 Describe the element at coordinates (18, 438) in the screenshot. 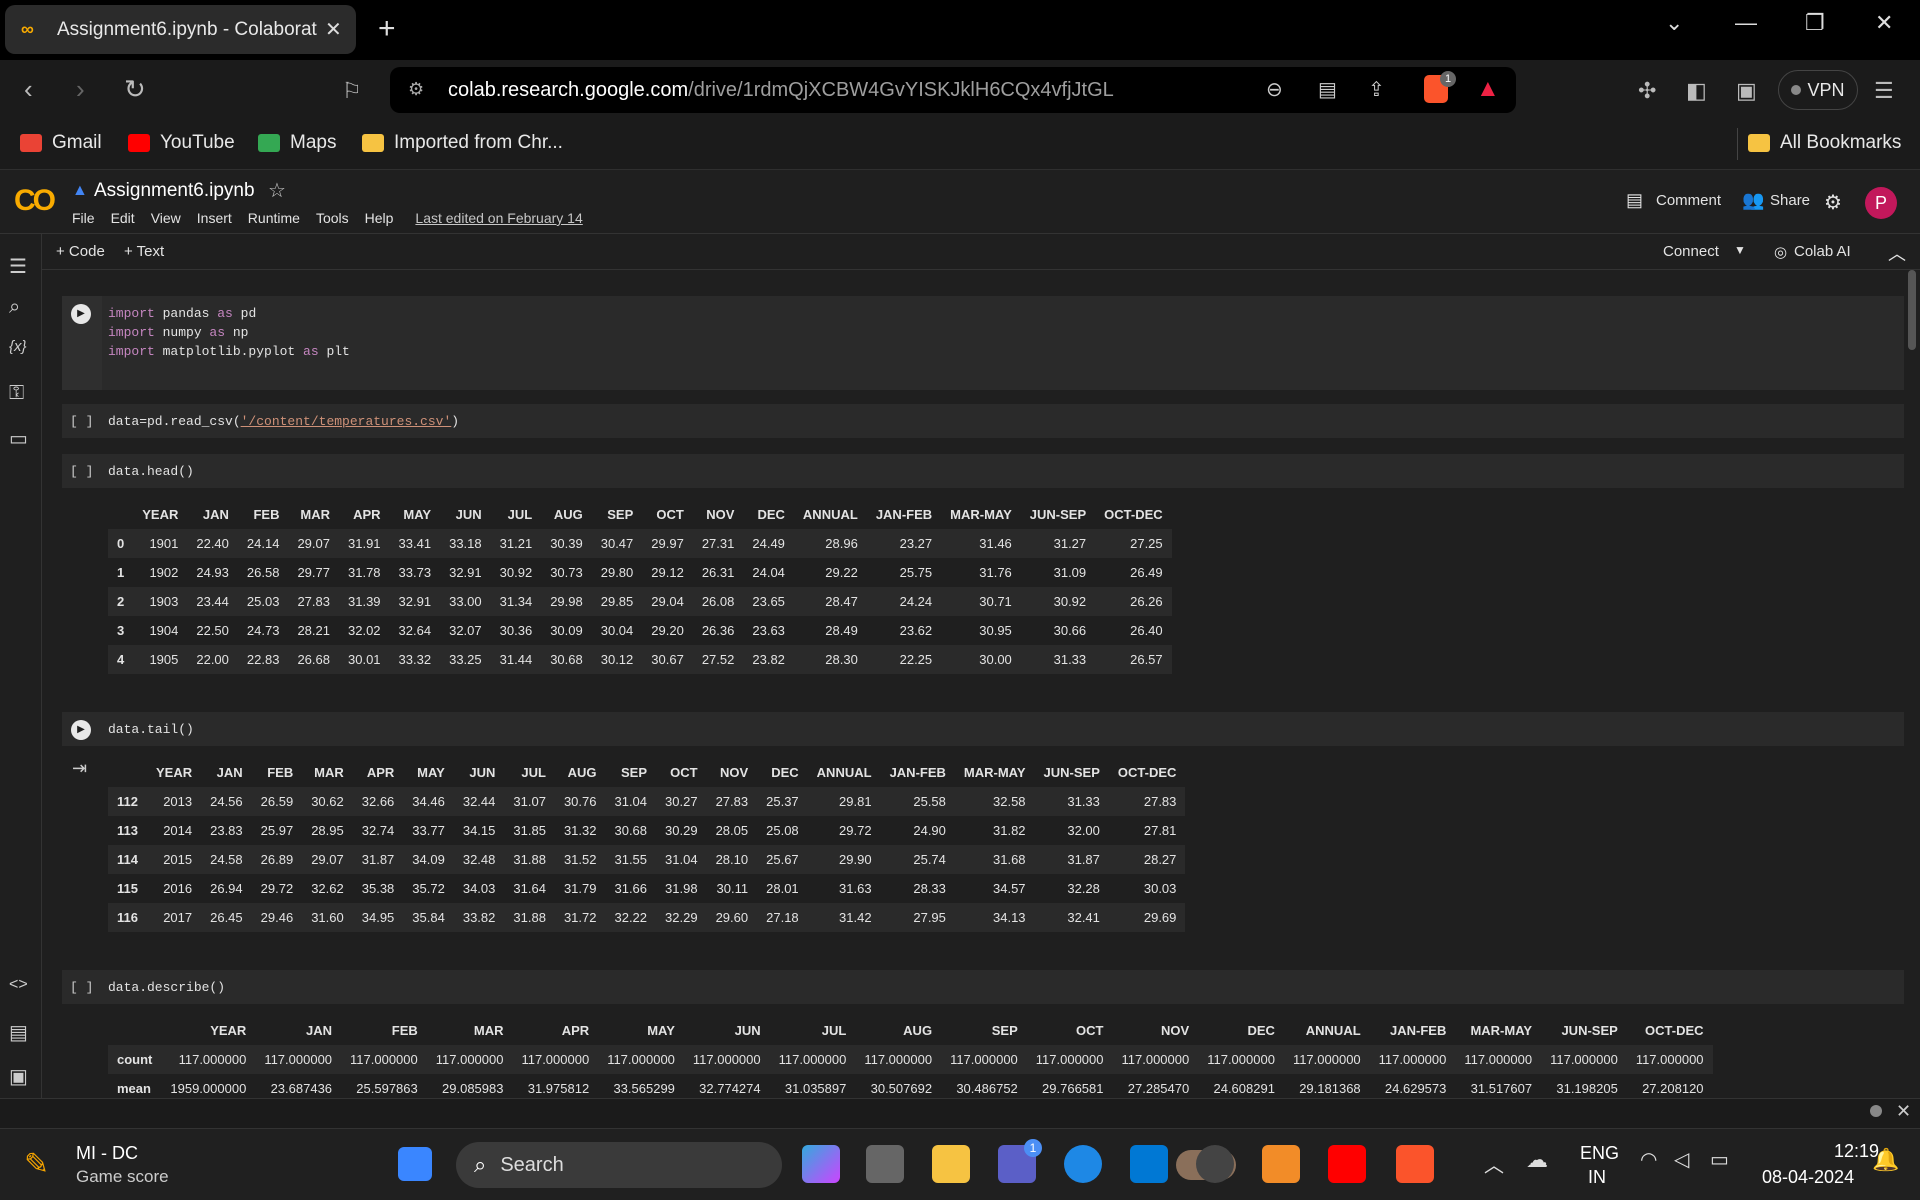

I see `files-folder-icon: ▭` at that location.